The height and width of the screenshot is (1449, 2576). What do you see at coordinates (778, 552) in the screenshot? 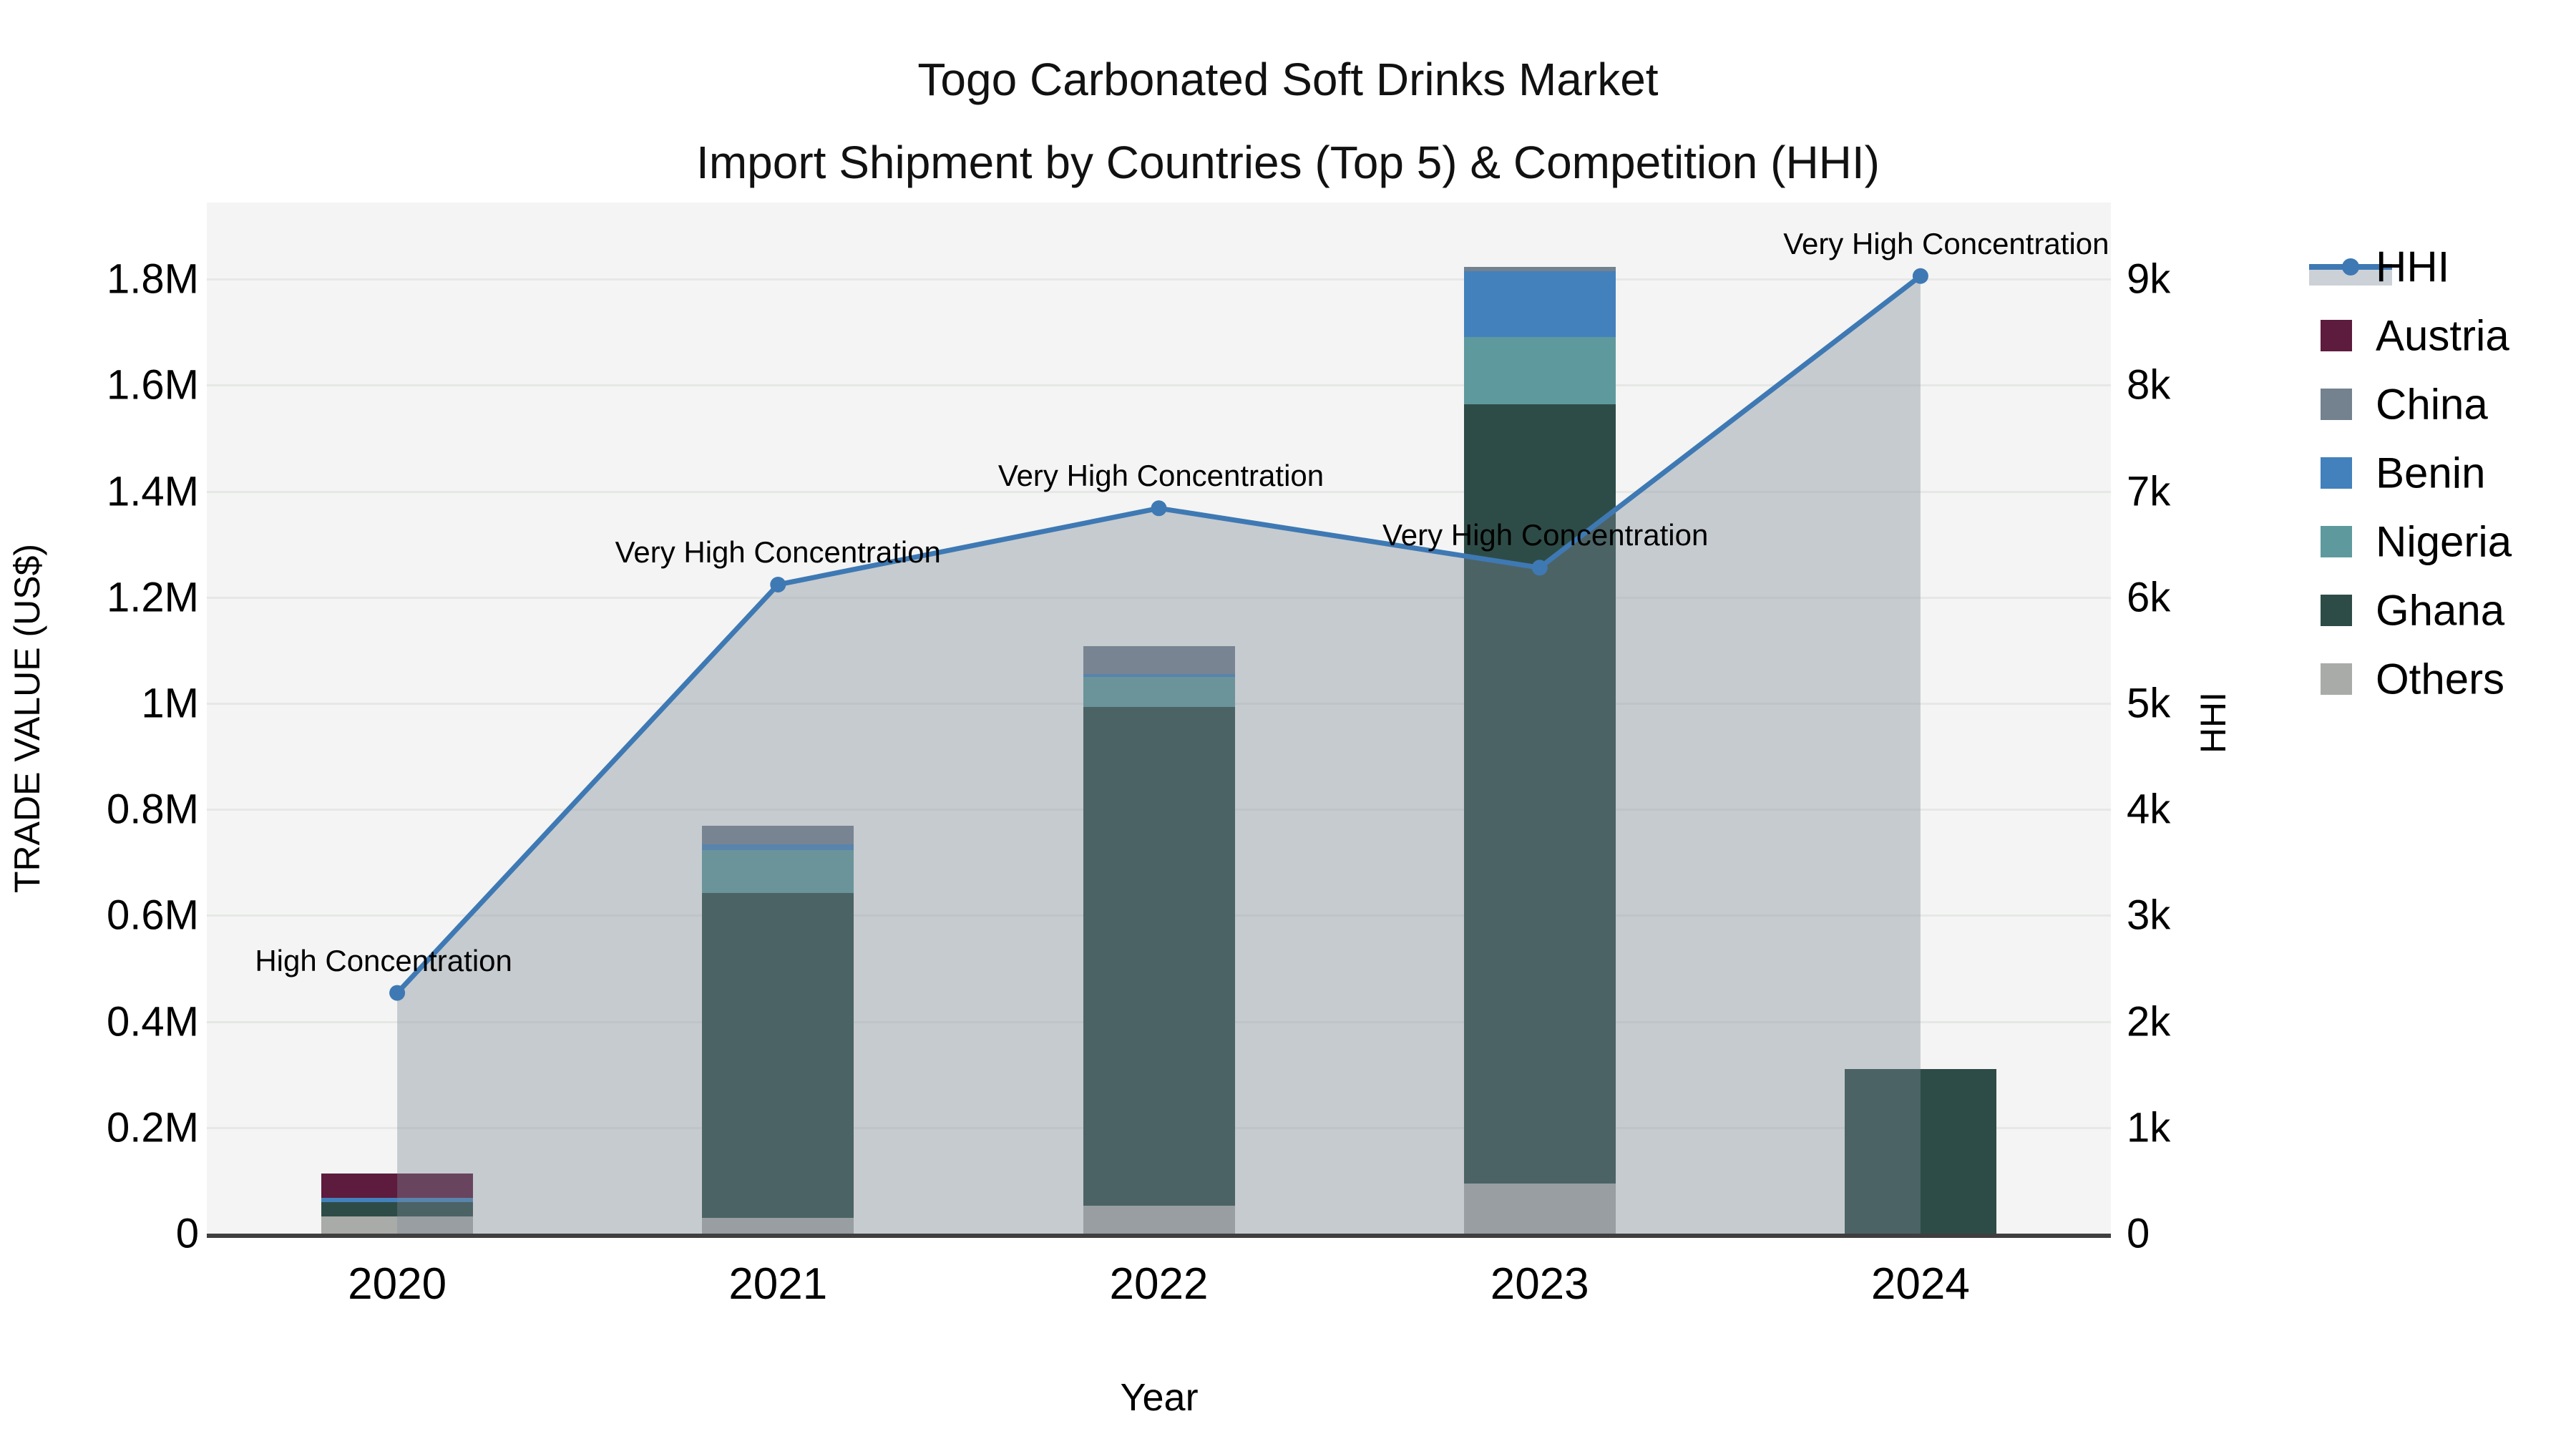
I see `annotation-2021: Very High Concentration` at bounding box center [778, 552].